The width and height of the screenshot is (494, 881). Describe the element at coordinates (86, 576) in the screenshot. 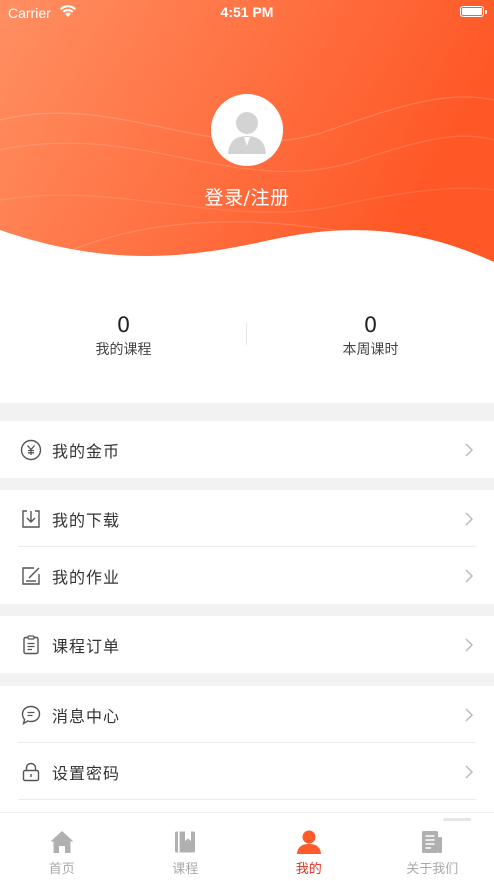

I see `menu-item-label: 我的作业` at that location.